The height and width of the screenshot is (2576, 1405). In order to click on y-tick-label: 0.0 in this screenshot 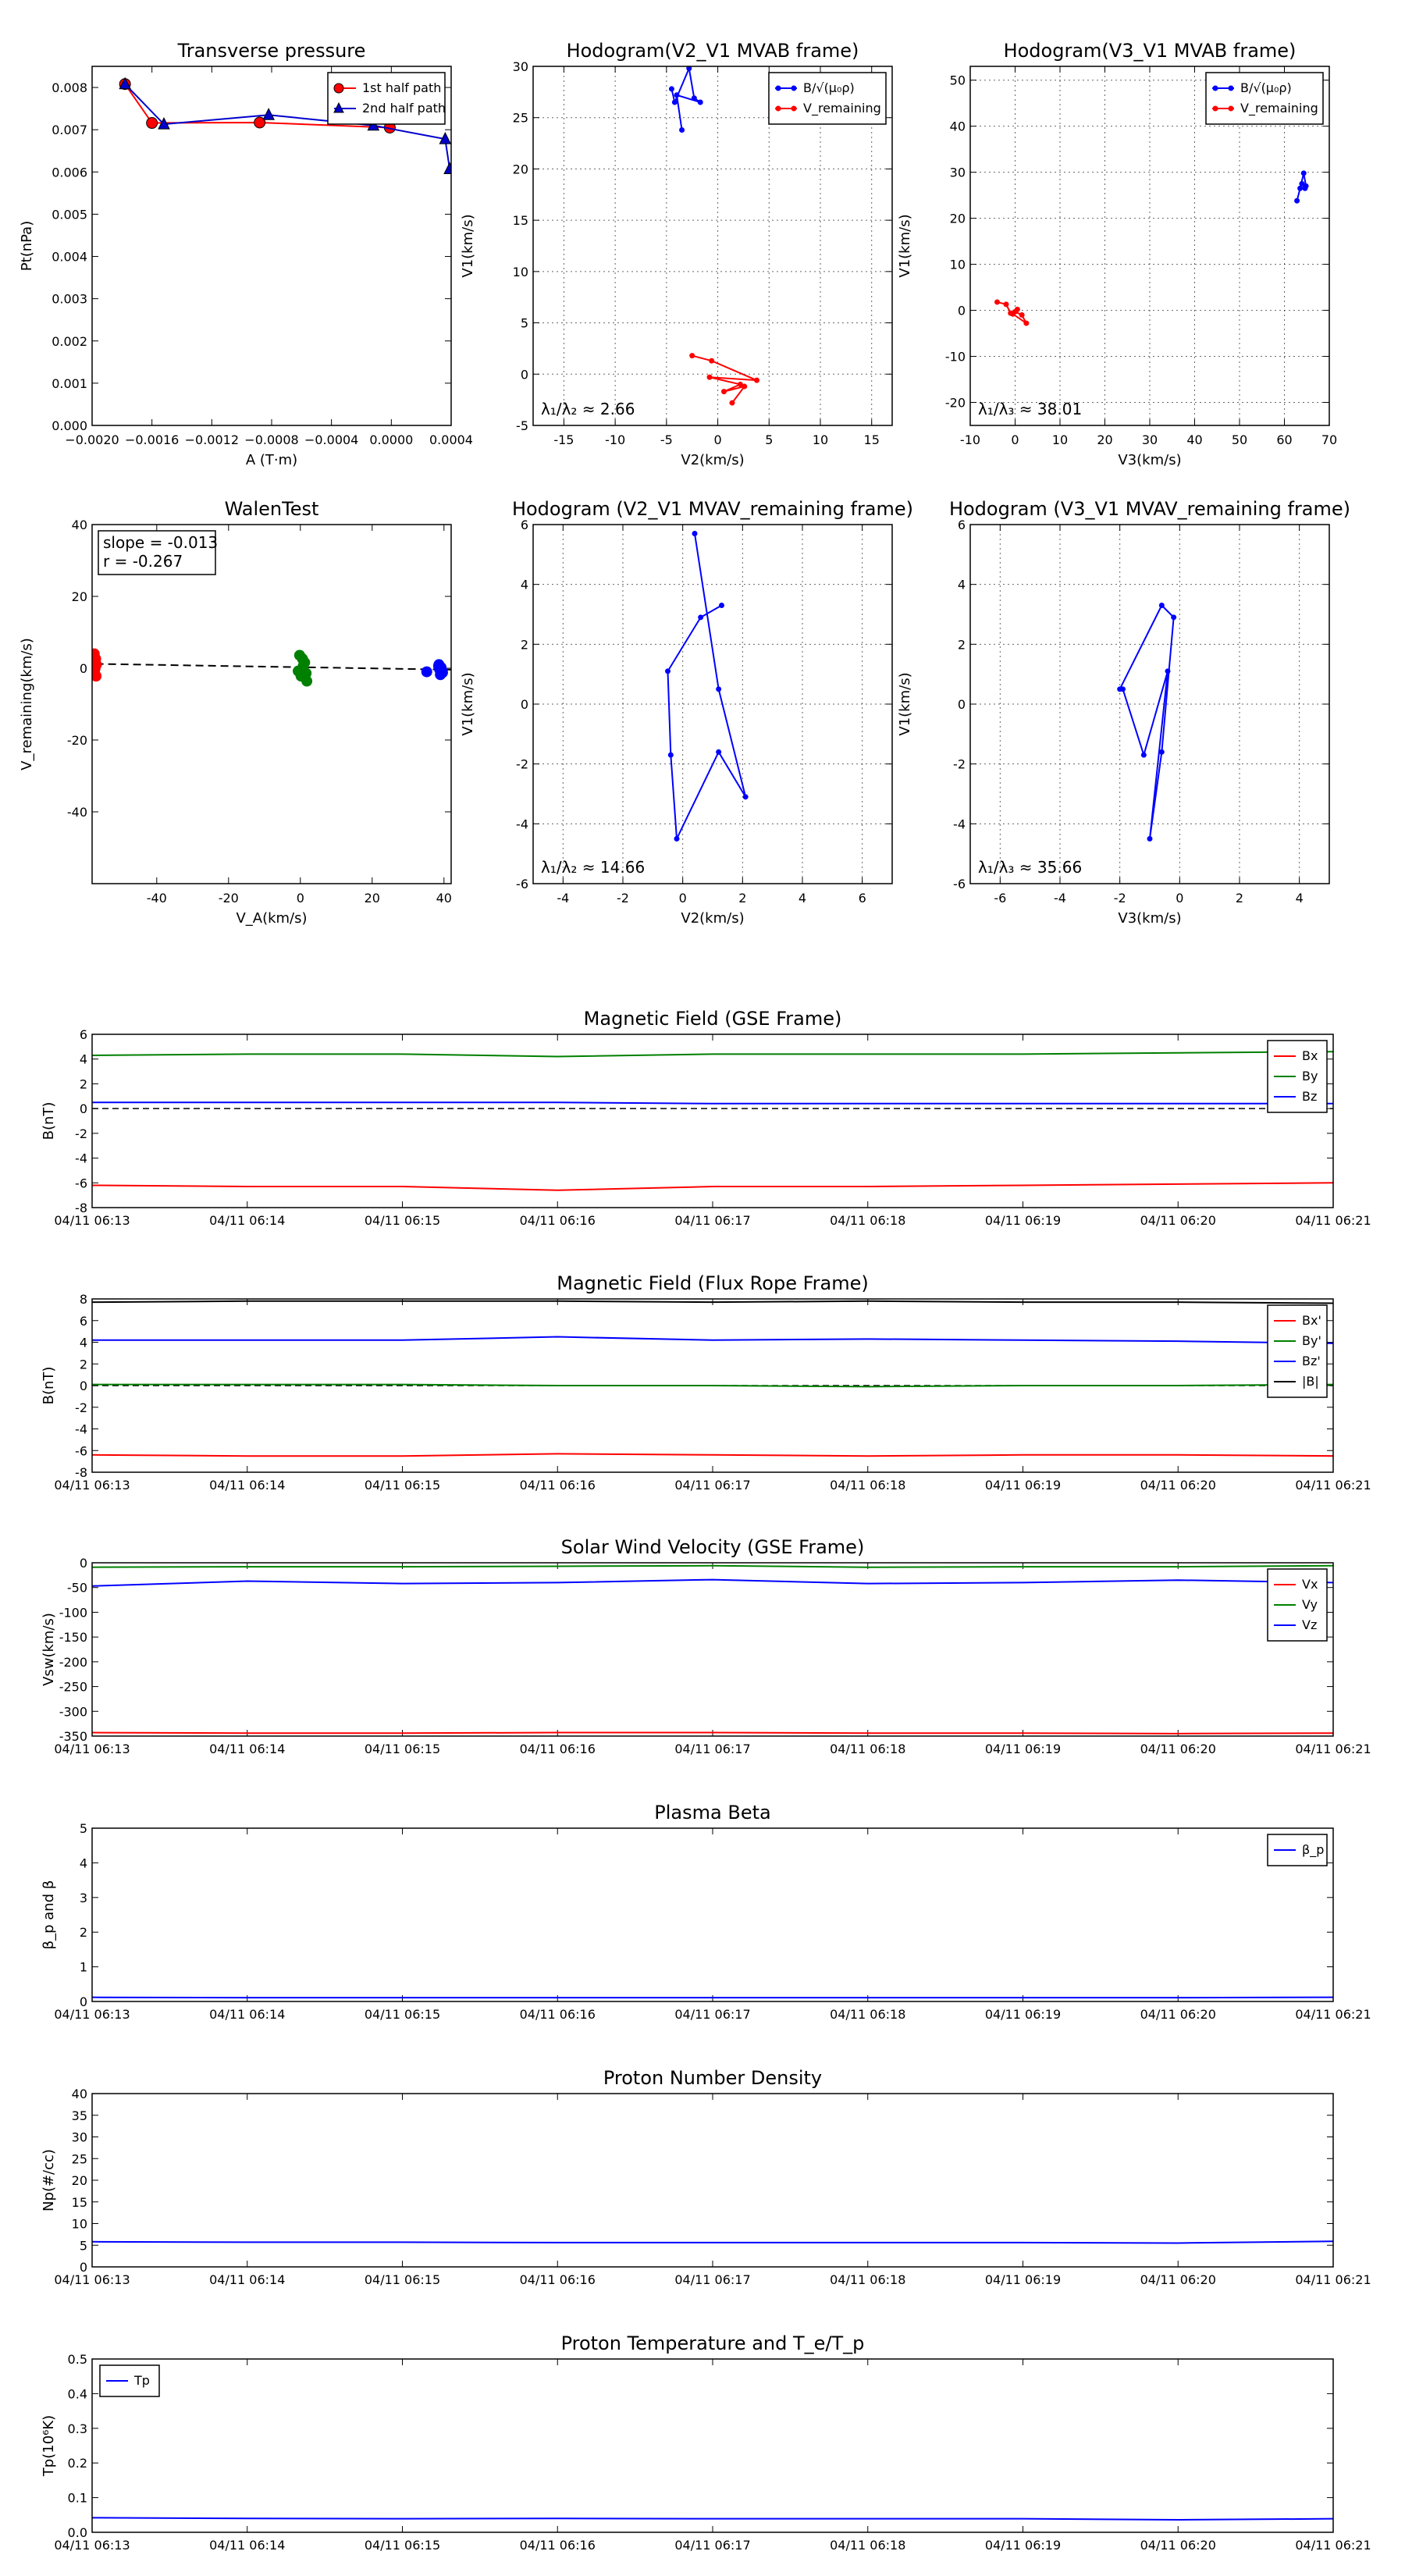, I will do `click(77, 2532)`.